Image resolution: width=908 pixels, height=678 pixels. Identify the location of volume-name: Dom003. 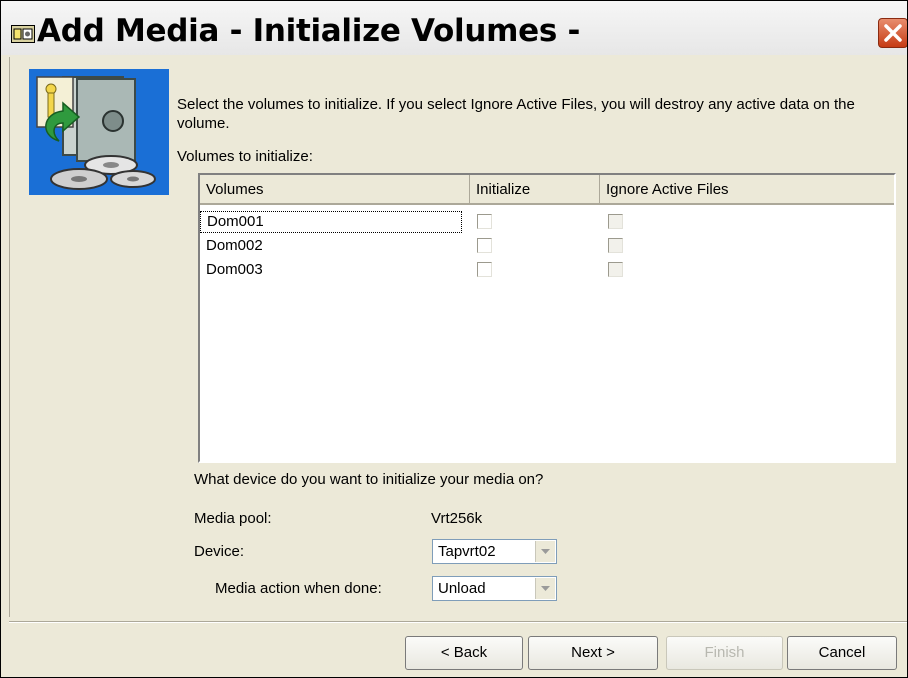
(234, 269).